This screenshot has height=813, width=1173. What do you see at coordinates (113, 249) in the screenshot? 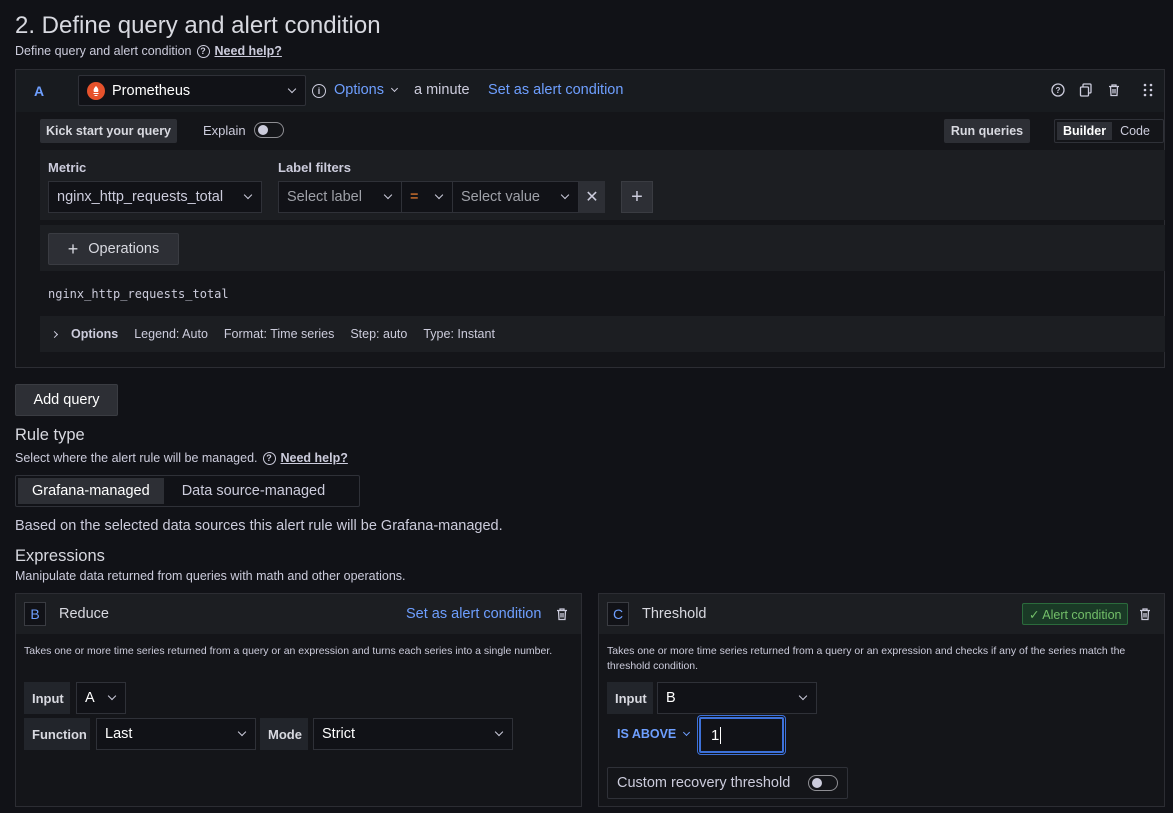
I see `add-operation-button: + Operations` at bounding box center [113, 249].